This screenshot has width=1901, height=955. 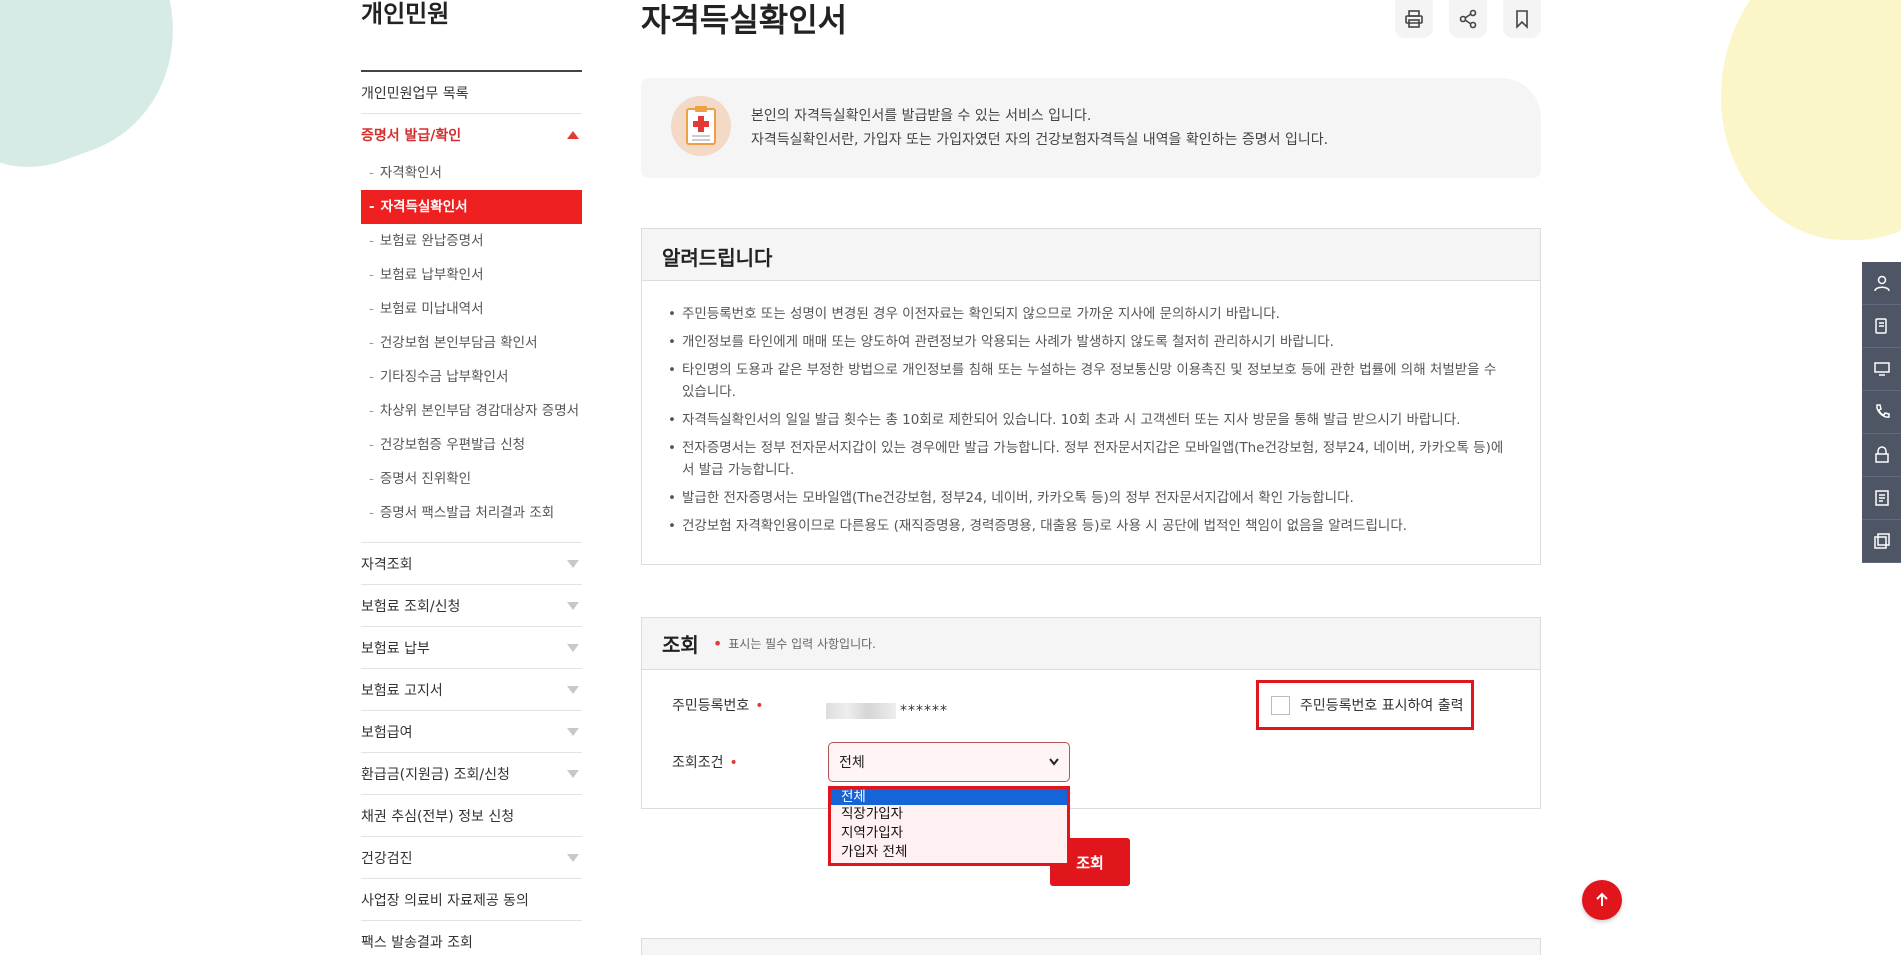 What do you see at coordinates (718, 706) in the screenshot?
I see `rrn-label: 주민등록번호 •` at bounding box center [718, 706].